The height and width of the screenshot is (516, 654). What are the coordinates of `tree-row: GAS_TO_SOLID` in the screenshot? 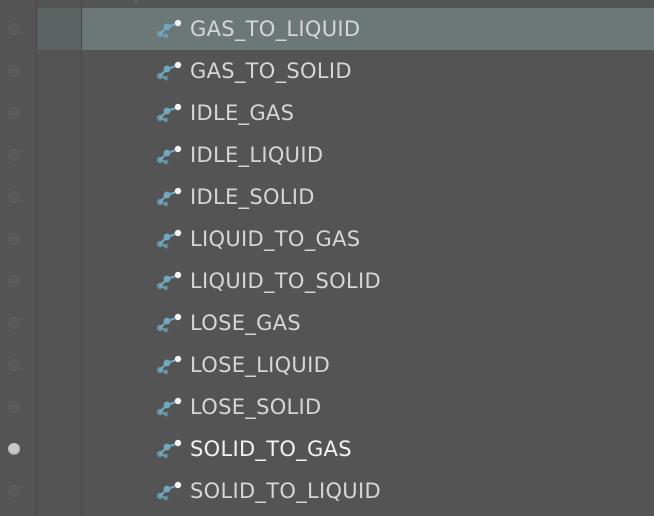 It's located at (327, 71).